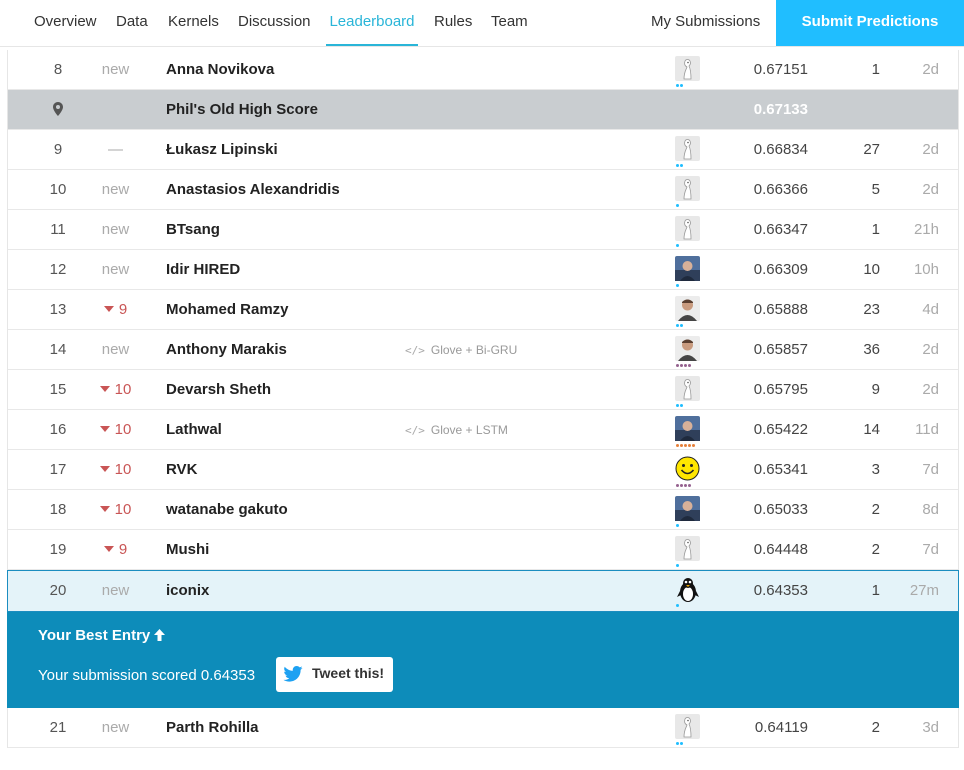 The width and height of the screenshot is (964, 770). I want to click on tab-overview: Overview, so click(65, 23).